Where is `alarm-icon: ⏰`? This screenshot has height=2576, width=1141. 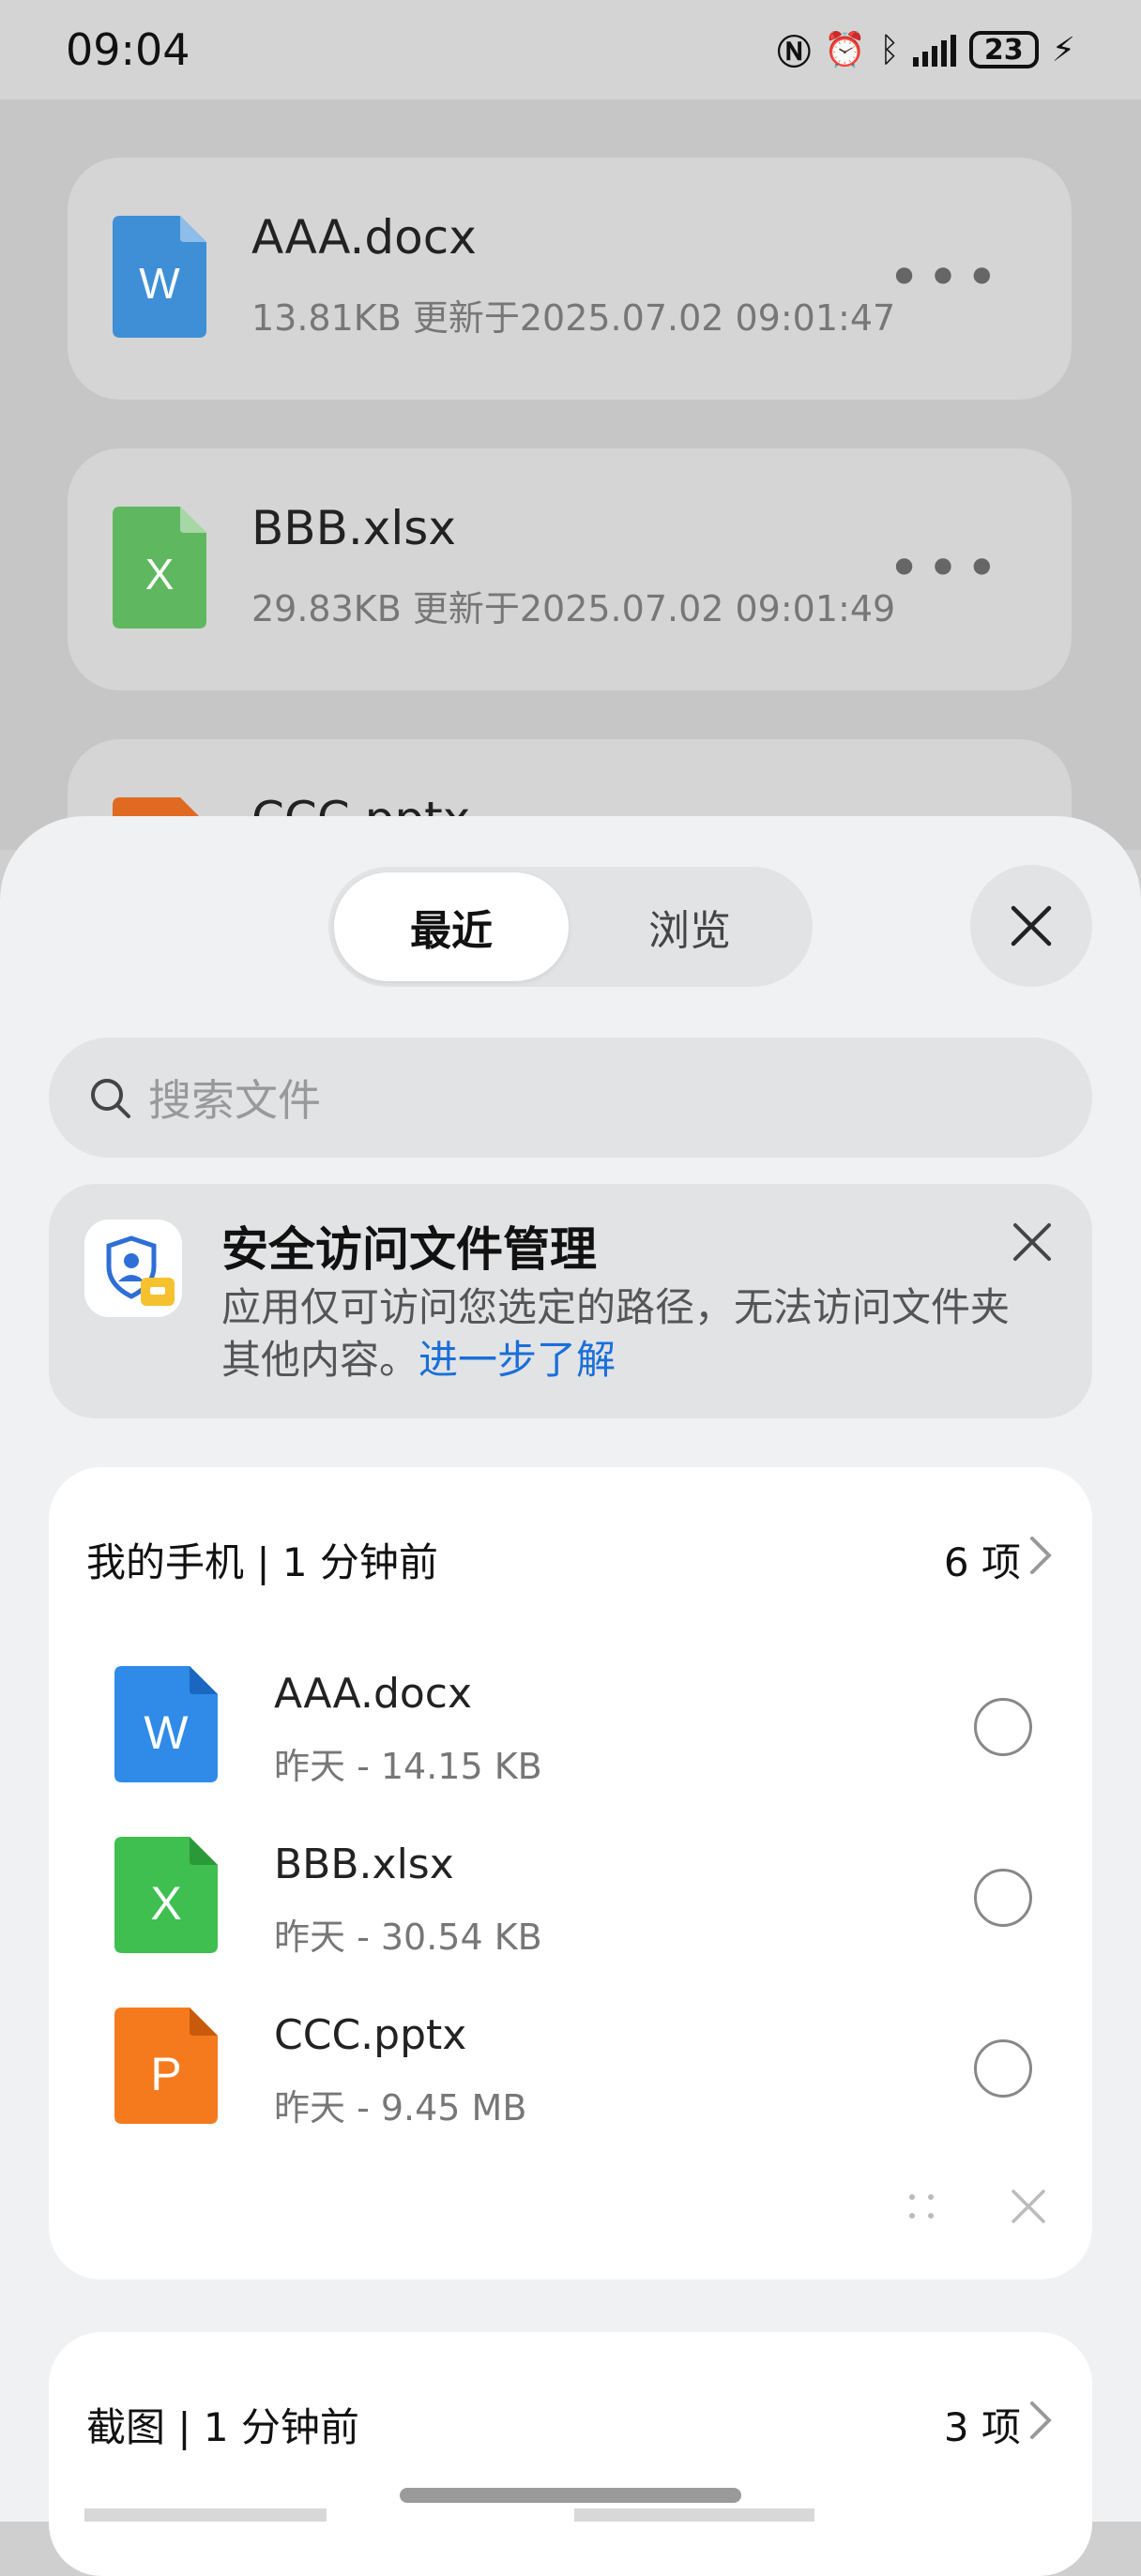 alarm-icon: ⏰ is located at coordinates (845, 50).